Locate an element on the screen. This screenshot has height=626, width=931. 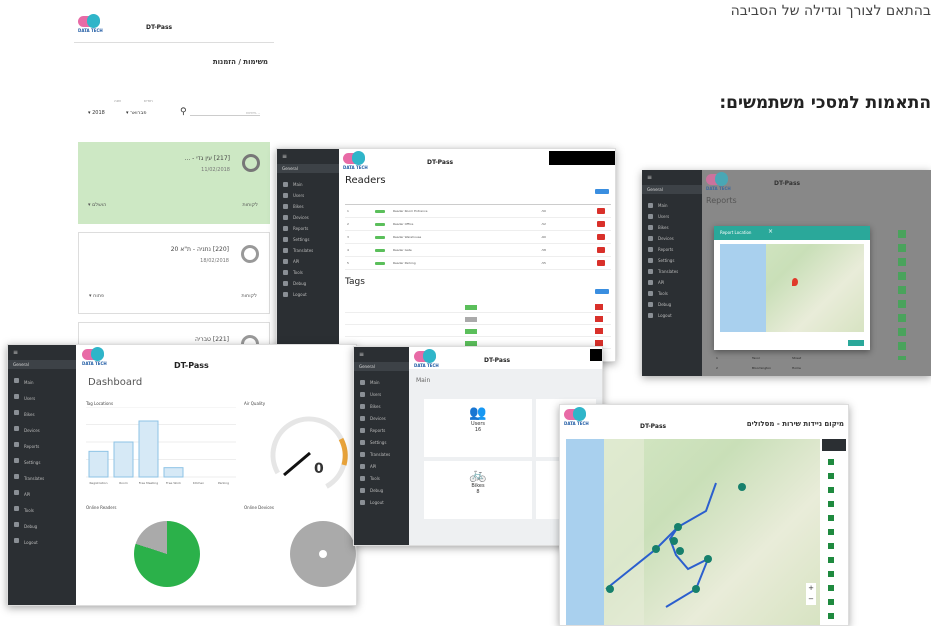
report-row-id: 2 is located at coordinates (717, 368).